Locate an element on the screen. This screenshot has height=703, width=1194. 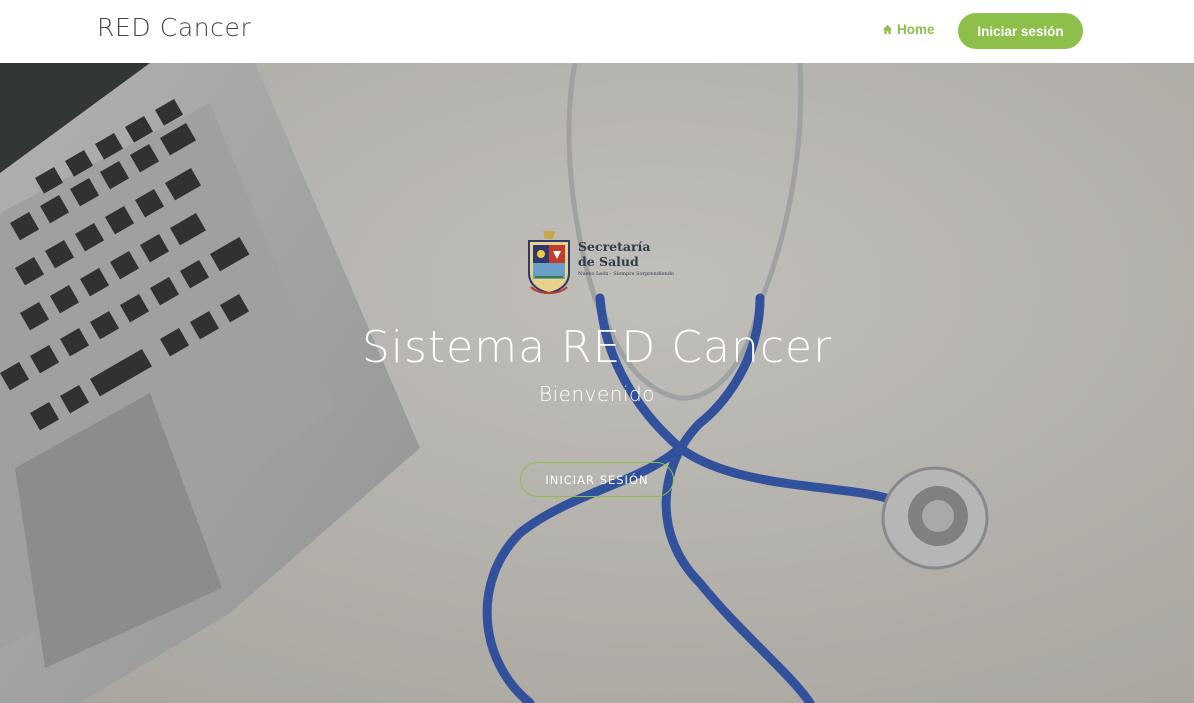
home-icon is located at coordinates (887, 29).